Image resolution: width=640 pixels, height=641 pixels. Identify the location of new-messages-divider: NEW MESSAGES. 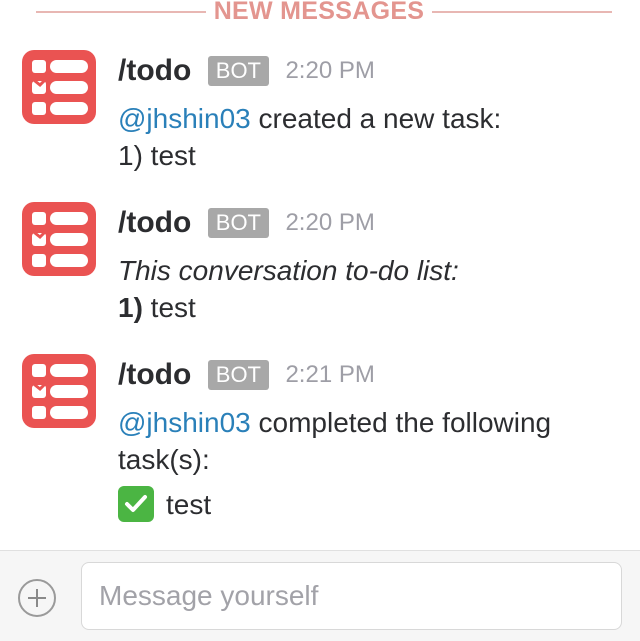
(320, 13).